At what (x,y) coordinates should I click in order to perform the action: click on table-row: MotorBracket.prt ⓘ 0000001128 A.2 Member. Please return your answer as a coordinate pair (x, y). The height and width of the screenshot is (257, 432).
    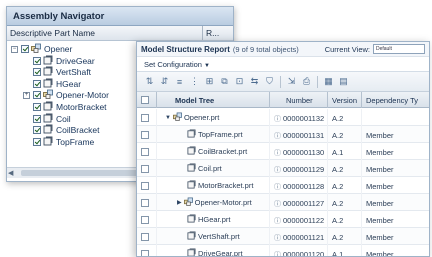
    Looking at the image, I should click on (283, 185).